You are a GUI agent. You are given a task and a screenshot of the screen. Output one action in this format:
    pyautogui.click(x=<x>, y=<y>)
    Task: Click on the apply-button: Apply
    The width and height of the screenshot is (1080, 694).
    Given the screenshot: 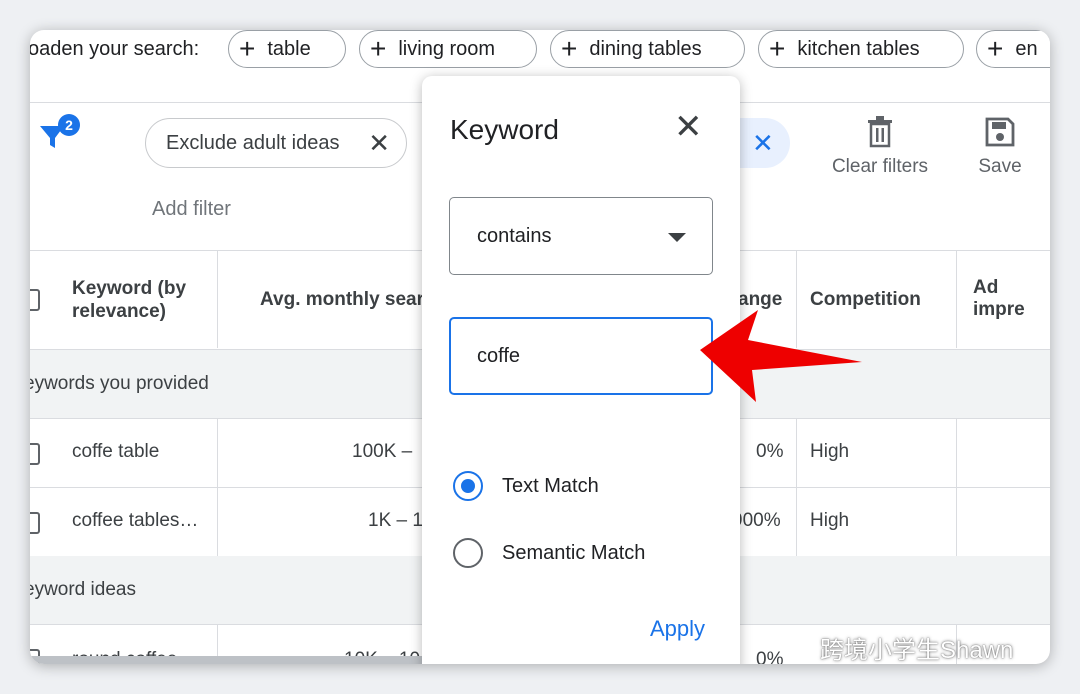 What is the action you would take?
    pyautogui.click(x=677, y=629)
    